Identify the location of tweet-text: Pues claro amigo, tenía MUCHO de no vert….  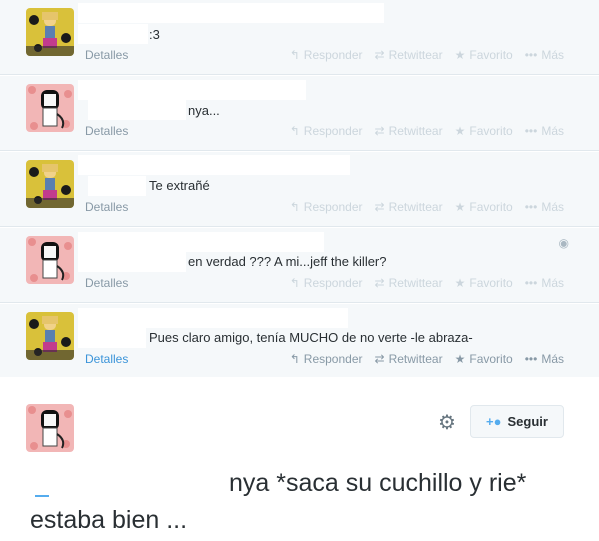
(311, 337).